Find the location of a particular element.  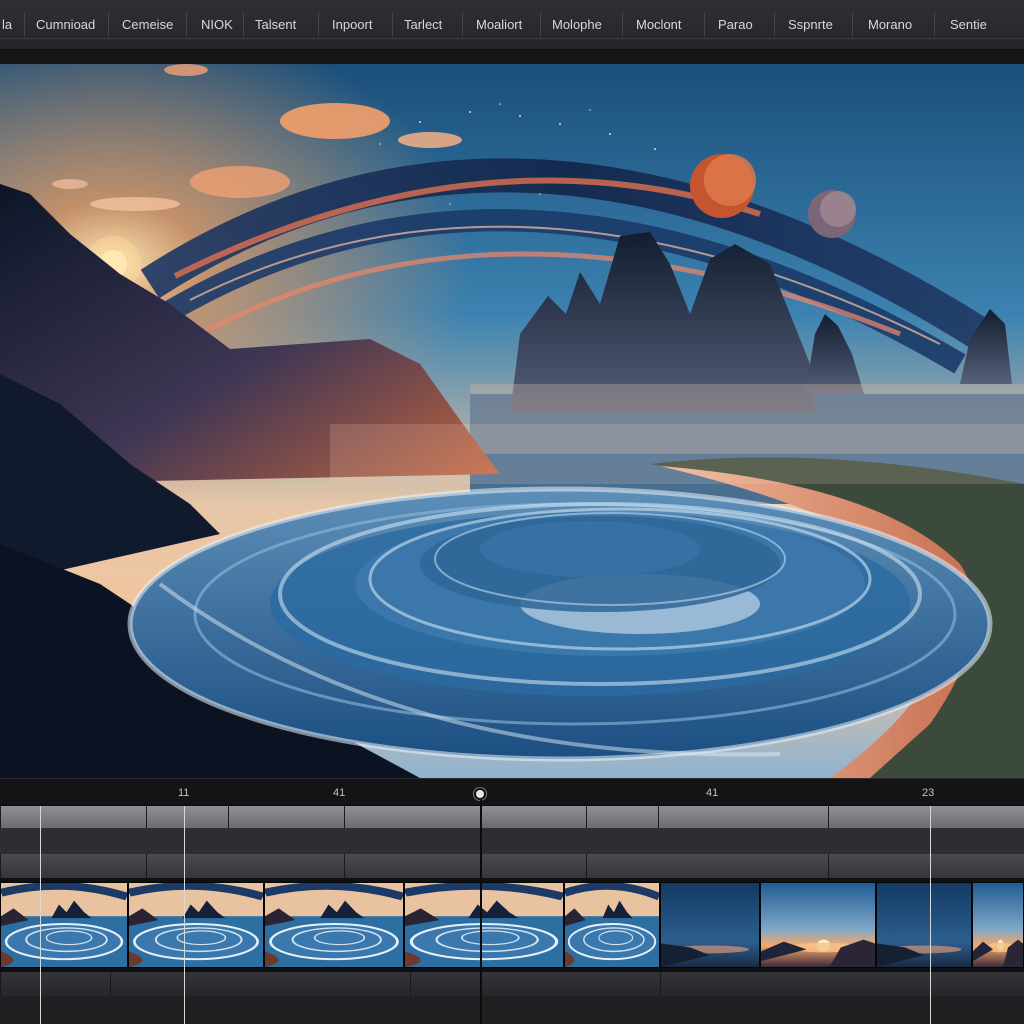

viewer-top-border is located at coordinates (512, 57).